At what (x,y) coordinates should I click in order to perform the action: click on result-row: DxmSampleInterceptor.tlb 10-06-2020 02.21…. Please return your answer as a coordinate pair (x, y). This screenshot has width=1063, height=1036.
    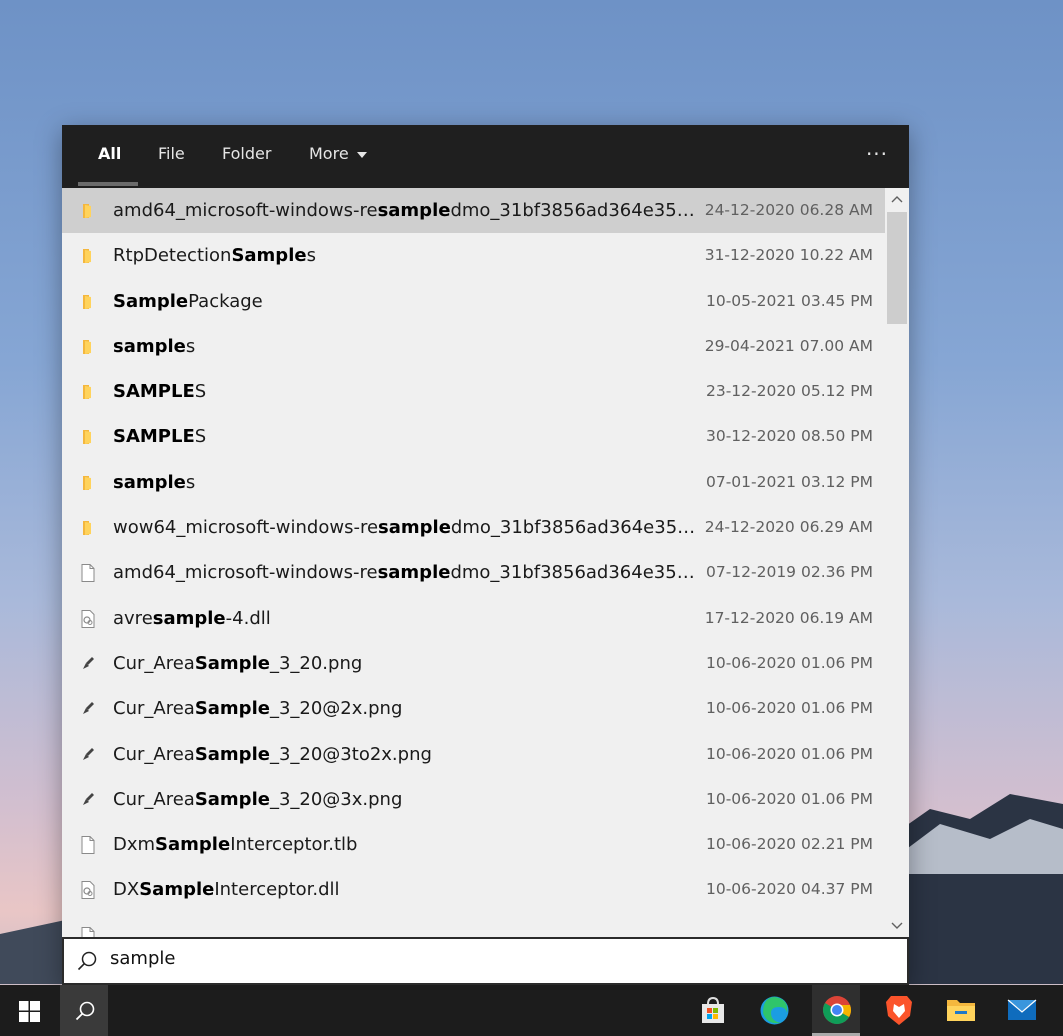
    Looking at the image, I should click on (473, 844).